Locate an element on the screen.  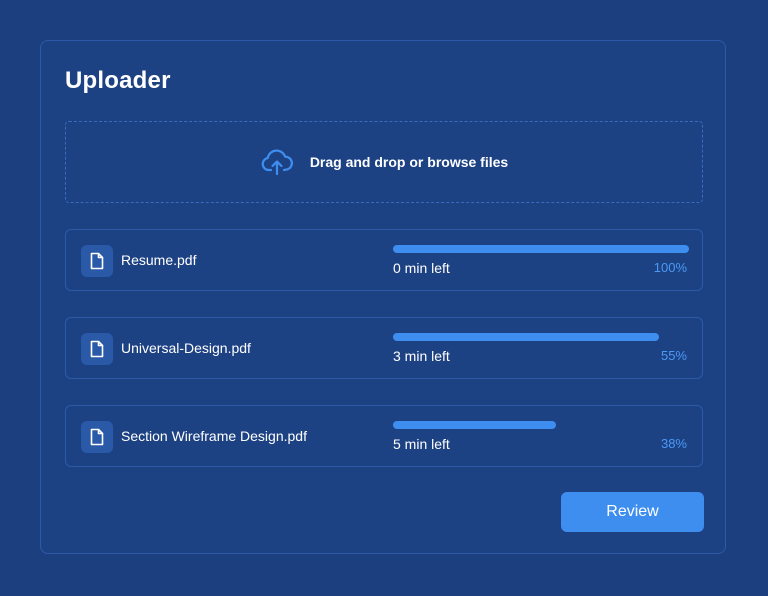
progress-percent: 55% is located at coordinates (673, 355).